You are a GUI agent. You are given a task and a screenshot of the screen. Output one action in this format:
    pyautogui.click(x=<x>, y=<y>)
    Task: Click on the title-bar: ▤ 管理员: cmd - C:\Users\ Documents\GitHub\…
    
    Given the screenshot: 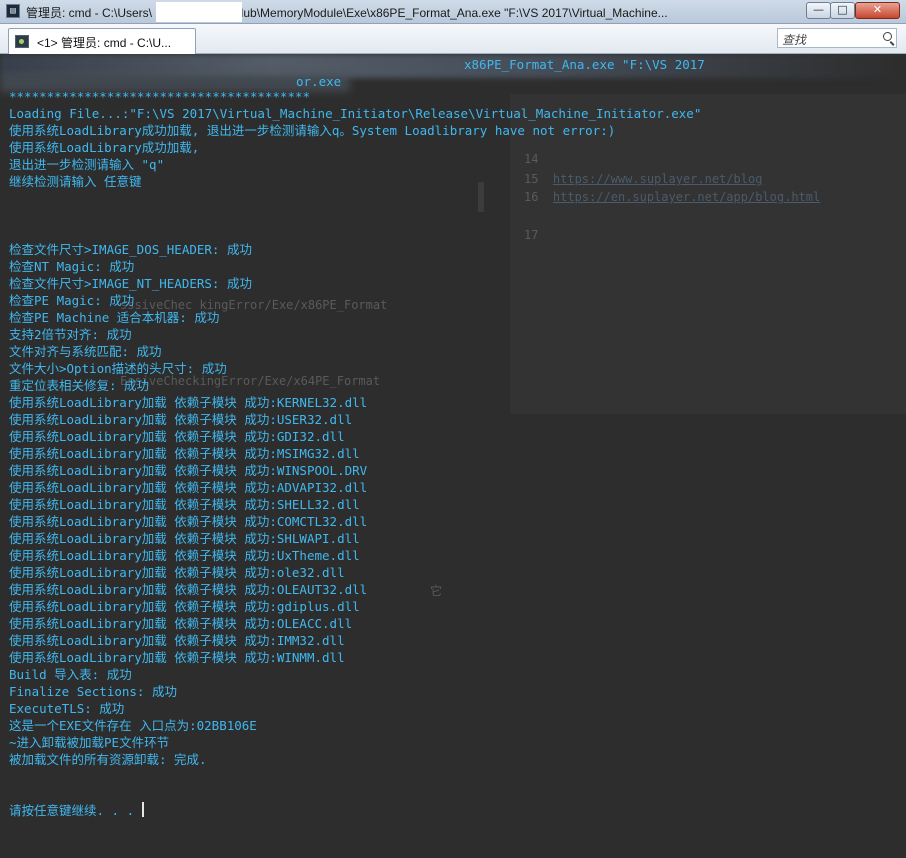 What is the action you would take?
    pyautogui.click(x=453, y=12)
    